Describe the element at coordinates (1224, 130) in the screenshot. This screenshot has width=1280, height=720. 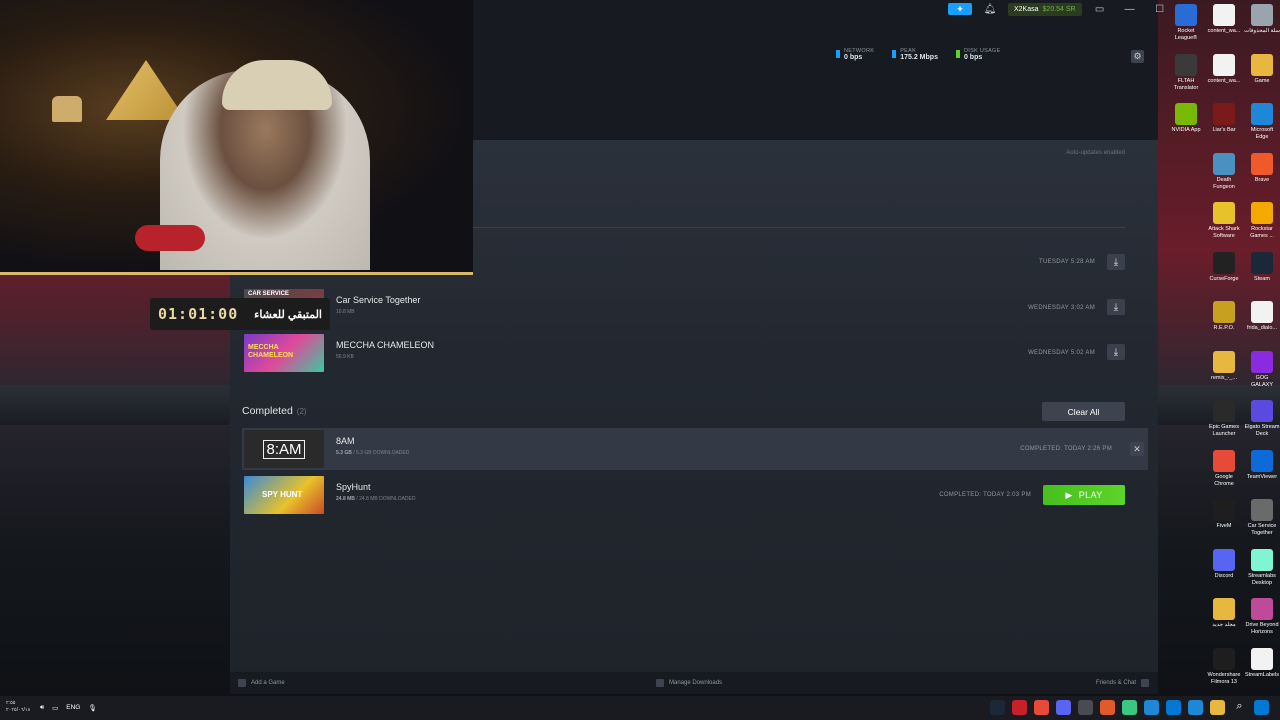
I see `desktop-icon-label: Liar's Bar` at that location.